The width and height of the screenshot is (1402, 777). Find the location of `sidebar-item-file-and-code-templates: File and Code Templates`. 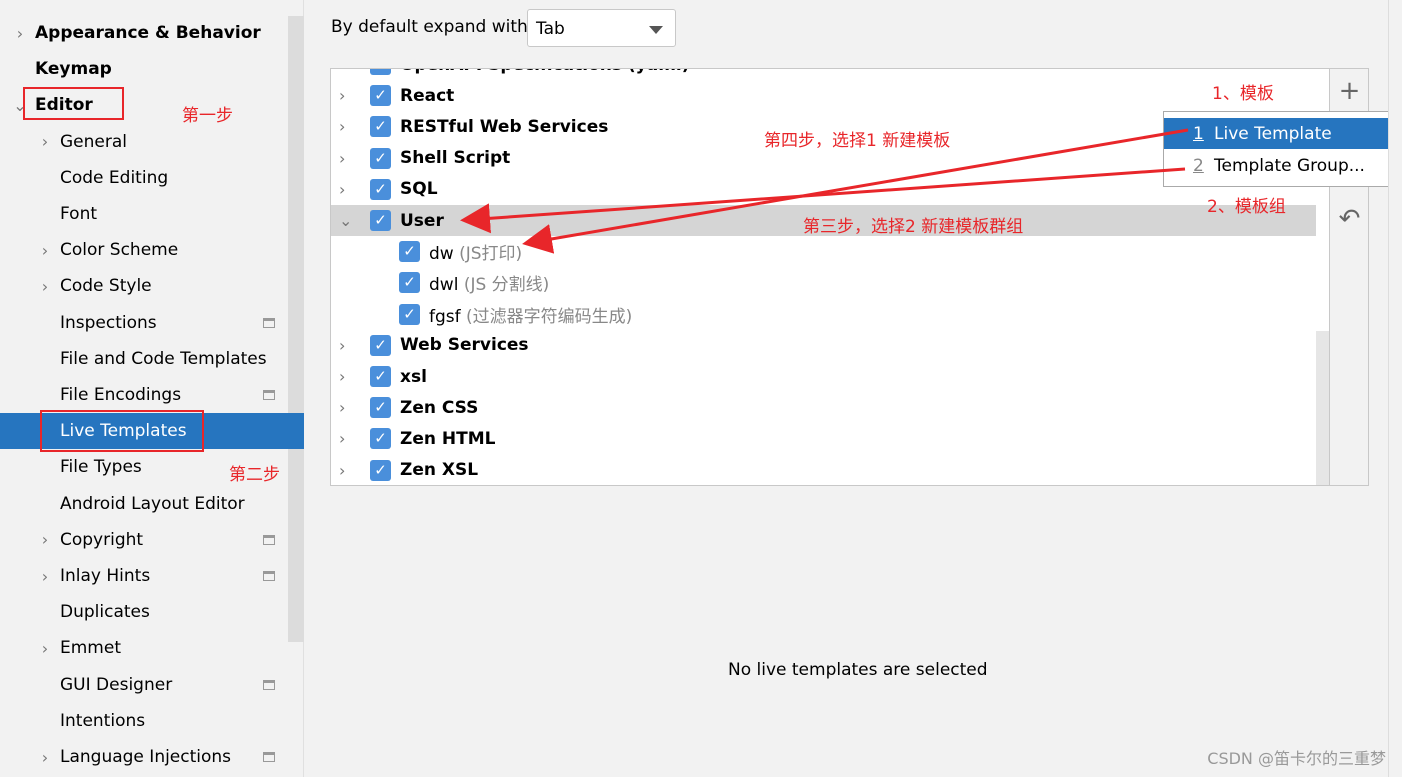

sidebar-item-file-and-code-templates: File and Code Templates is located at coordinates (144, 359).